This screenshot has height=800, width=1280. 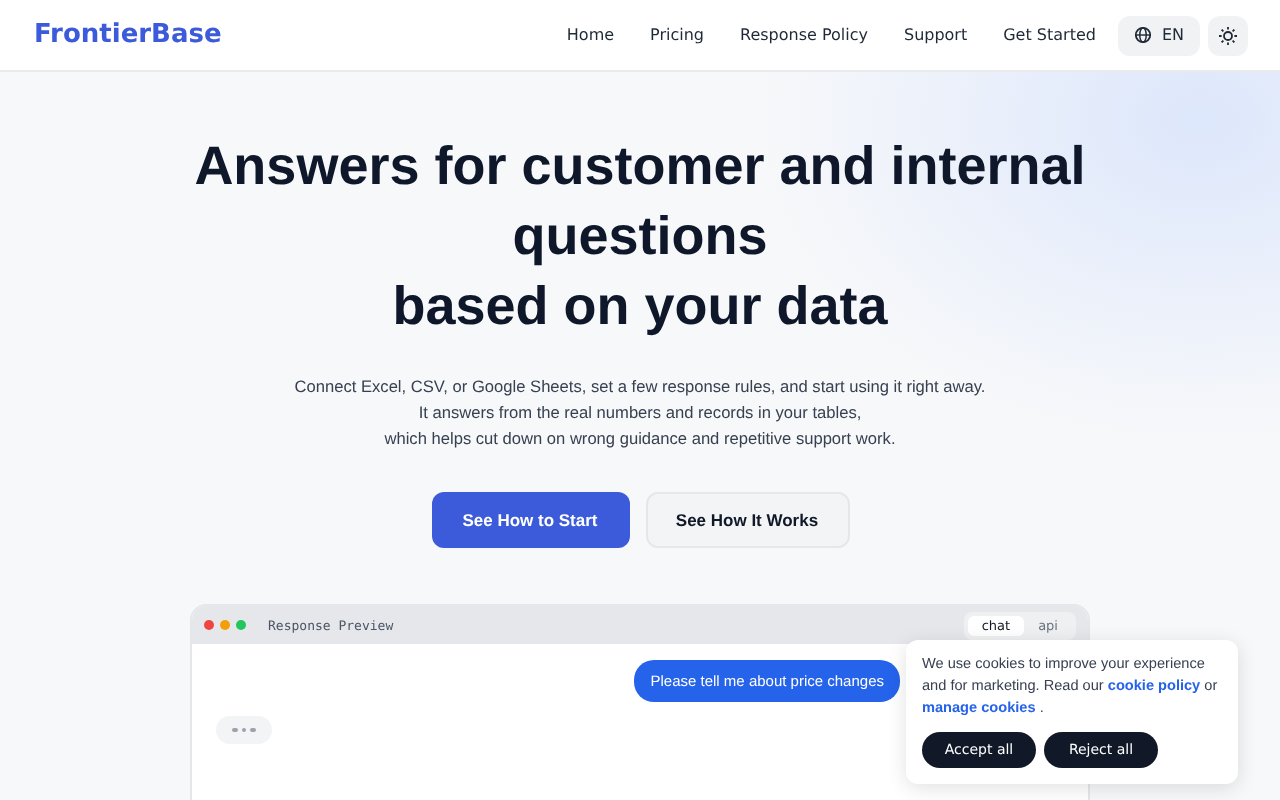 I want to click on nav-link: Get Started, so click(x=1049, y=35).